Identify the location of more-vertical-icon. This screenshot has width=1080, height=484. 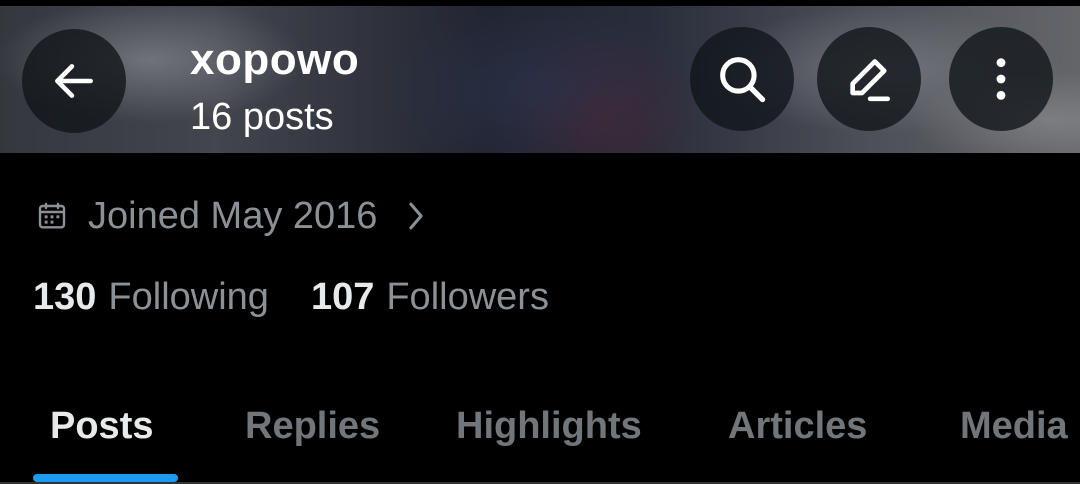
(1001, 79).